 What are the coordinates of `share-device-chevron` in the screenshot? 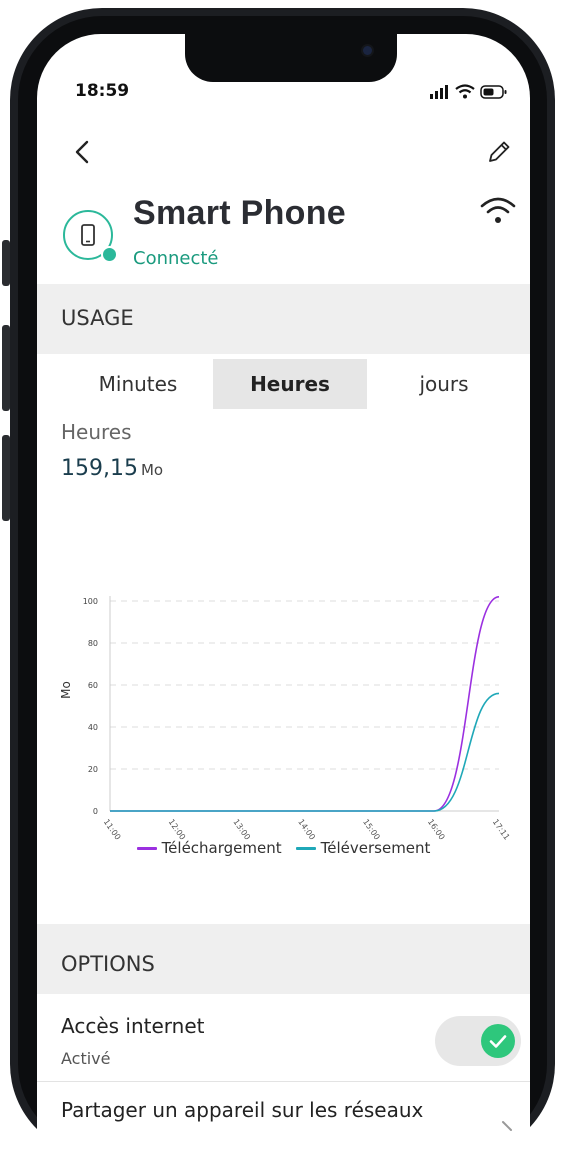 It's located at (508, 1129).